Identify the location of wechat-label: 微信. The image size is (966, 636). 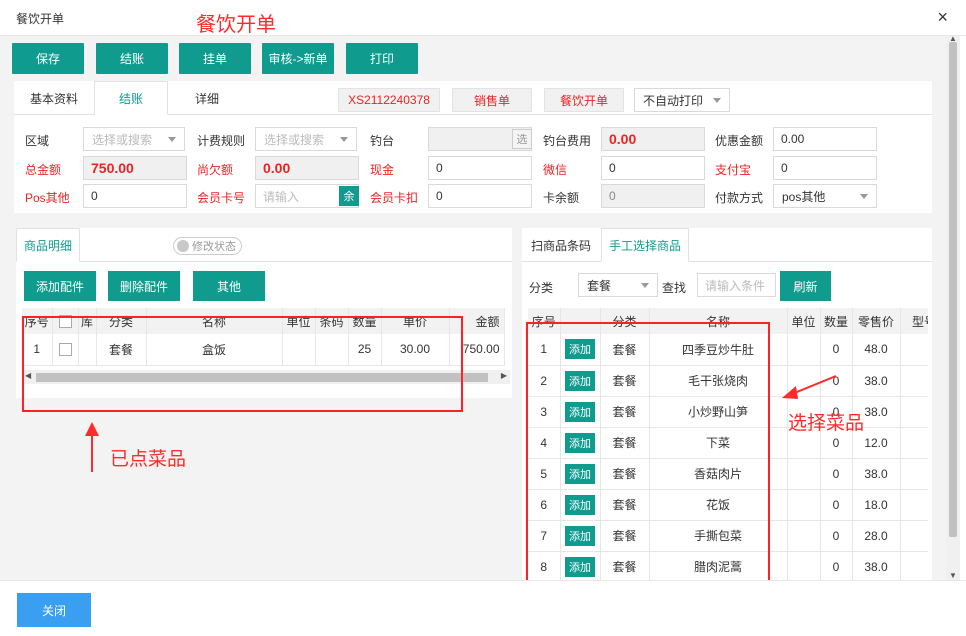
(555, 170).